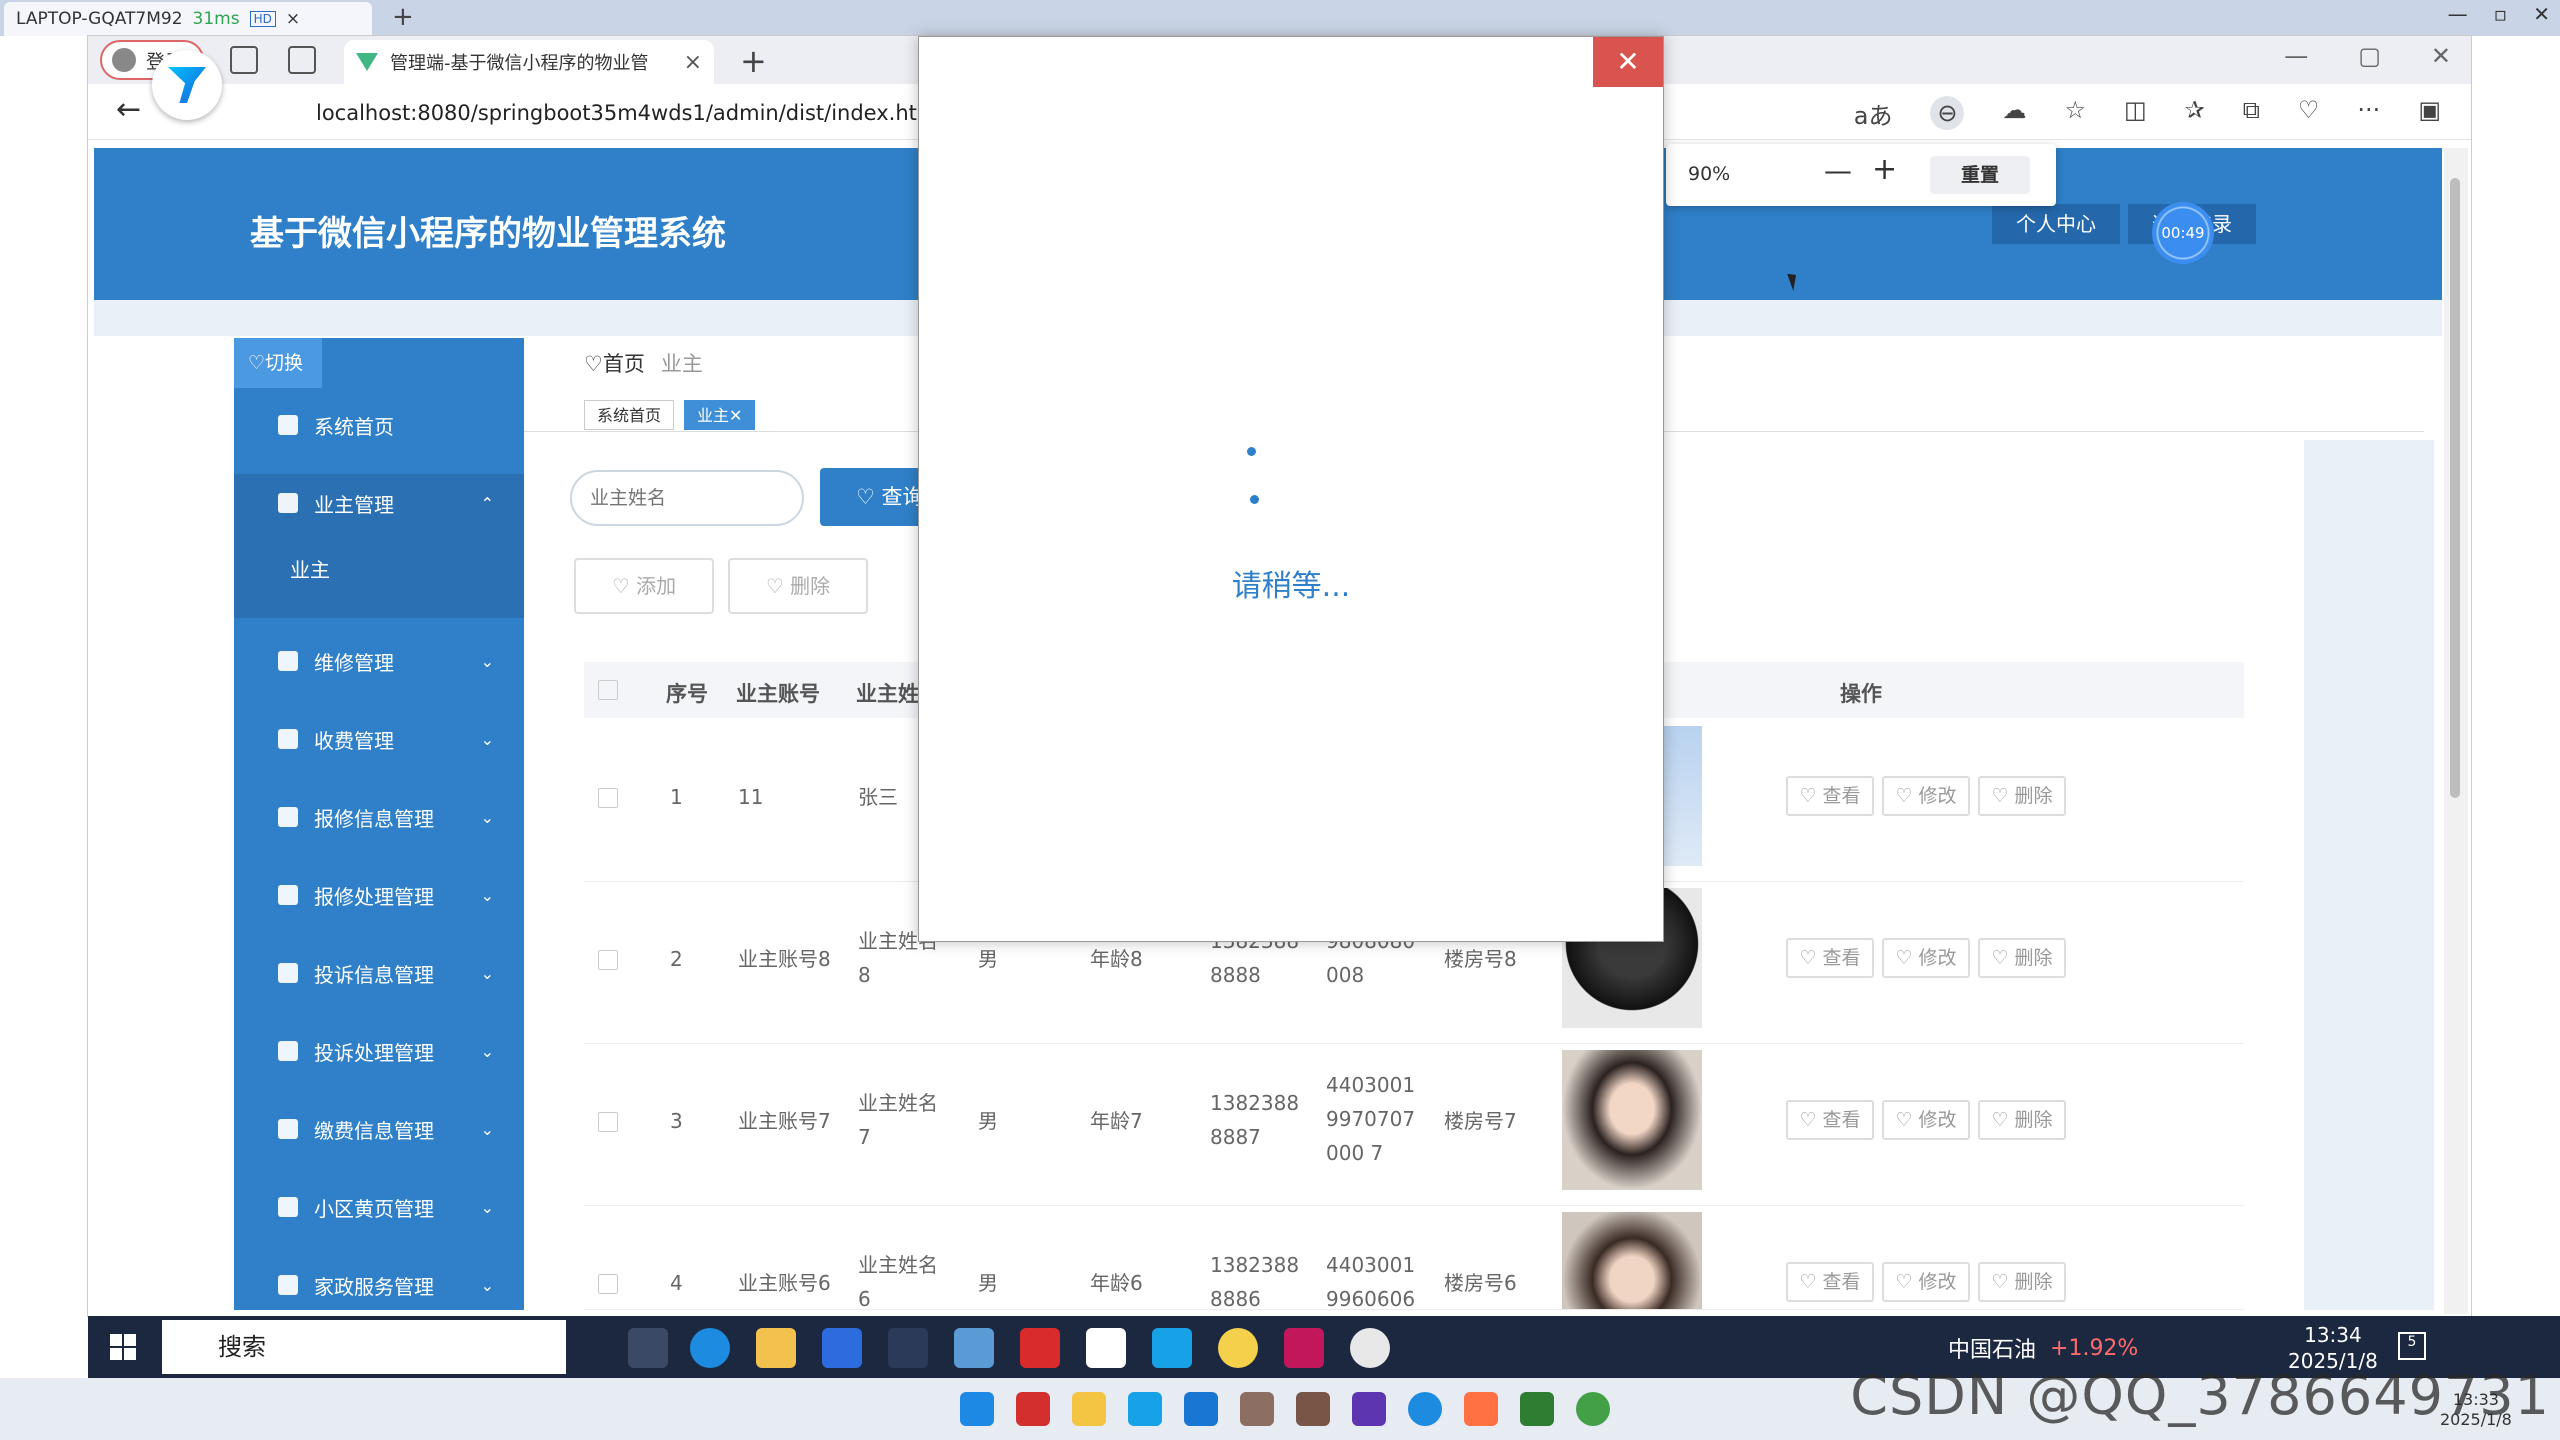  What do you see at coordinates (1201, 1409) in the screenshot?
I see `notepad-icon` at bounding box center [1201, 1409].